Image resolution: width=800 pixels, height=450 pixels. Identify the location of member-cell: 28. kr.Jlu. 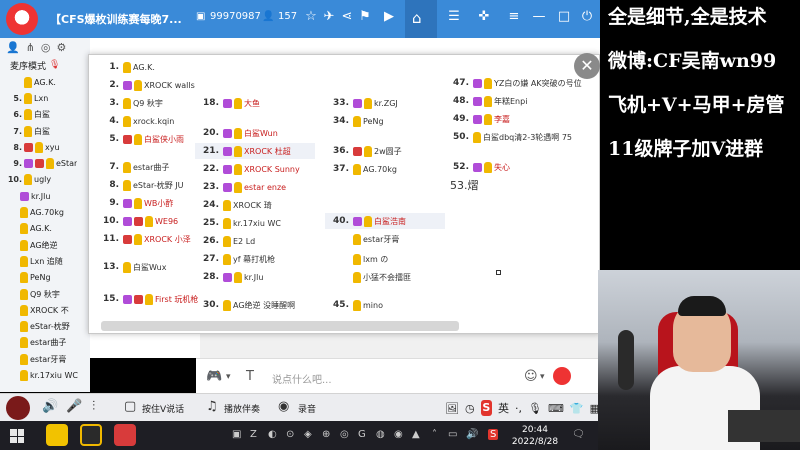
(255, 277).